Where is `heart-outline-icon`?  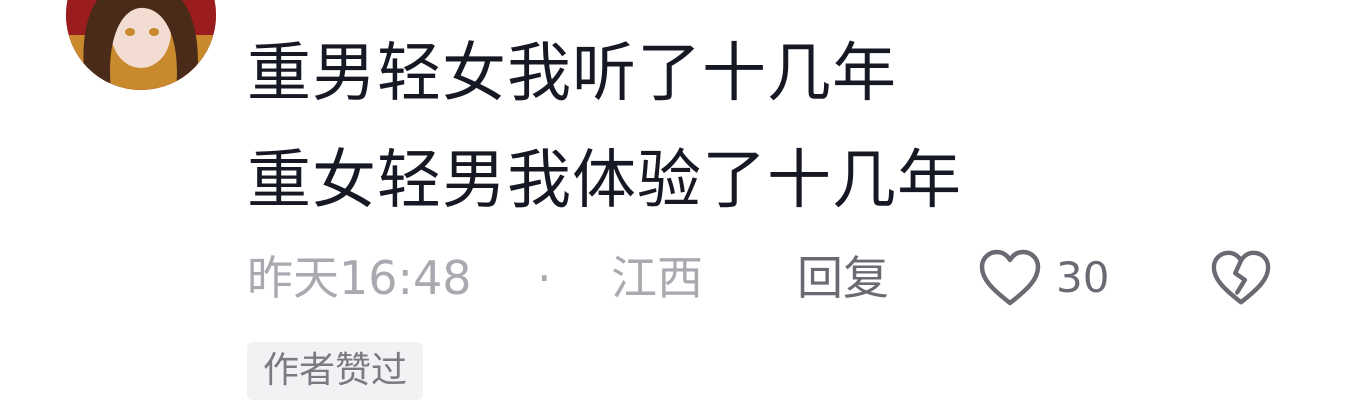
heart-outline-icon is located at coordinates (1010, 277).